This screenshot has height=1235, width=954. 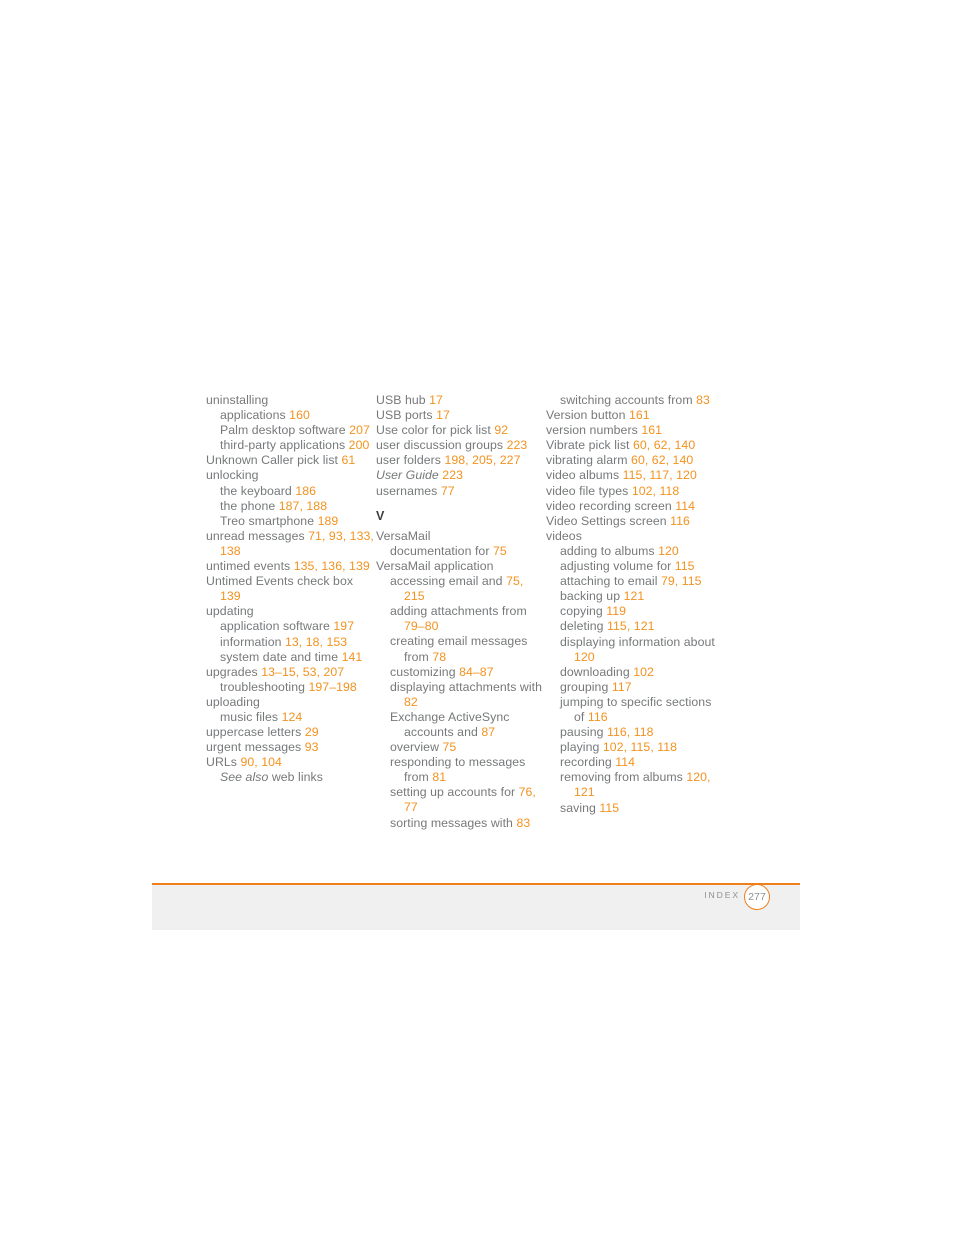 I want to click on page-reference: 141, so click(x=352, y=657).